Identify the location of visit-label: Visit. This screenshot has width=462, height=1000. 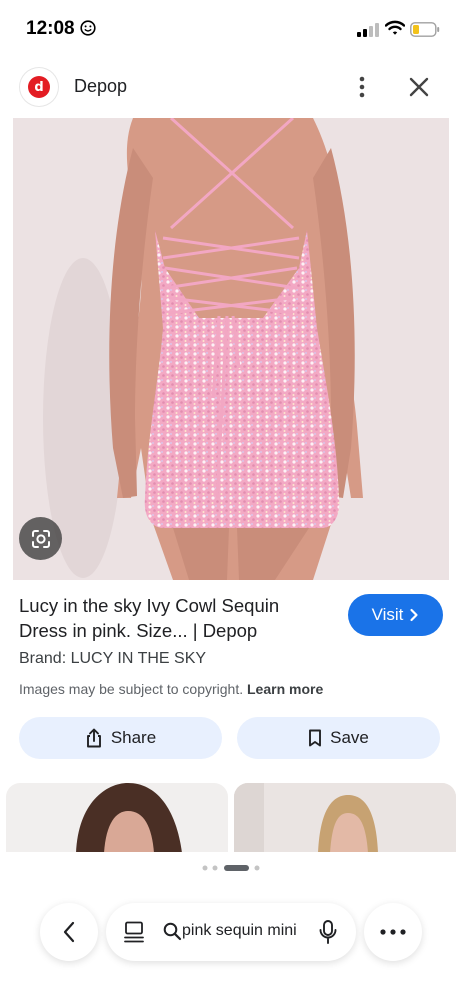
(387, 614).